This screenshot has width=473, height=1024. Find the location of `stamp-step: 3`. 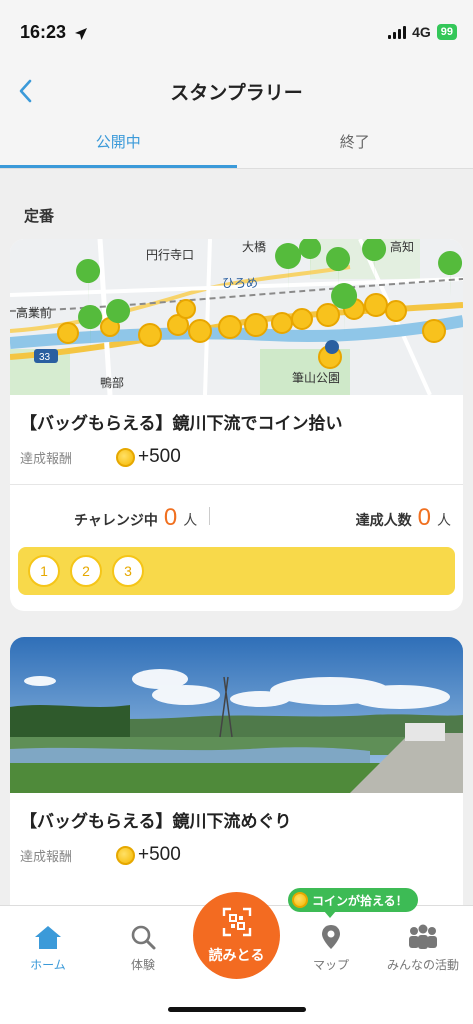

stamp-step: 3 is located at coordinates (128, 571).